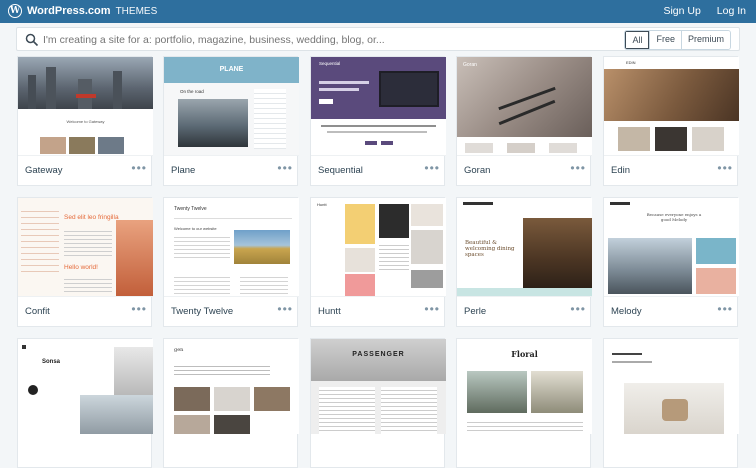 The width and height of the screenshot is (756, 468). I want to click on theme-card-plane: PLANE On the road Plane •••, so click(231, 121).